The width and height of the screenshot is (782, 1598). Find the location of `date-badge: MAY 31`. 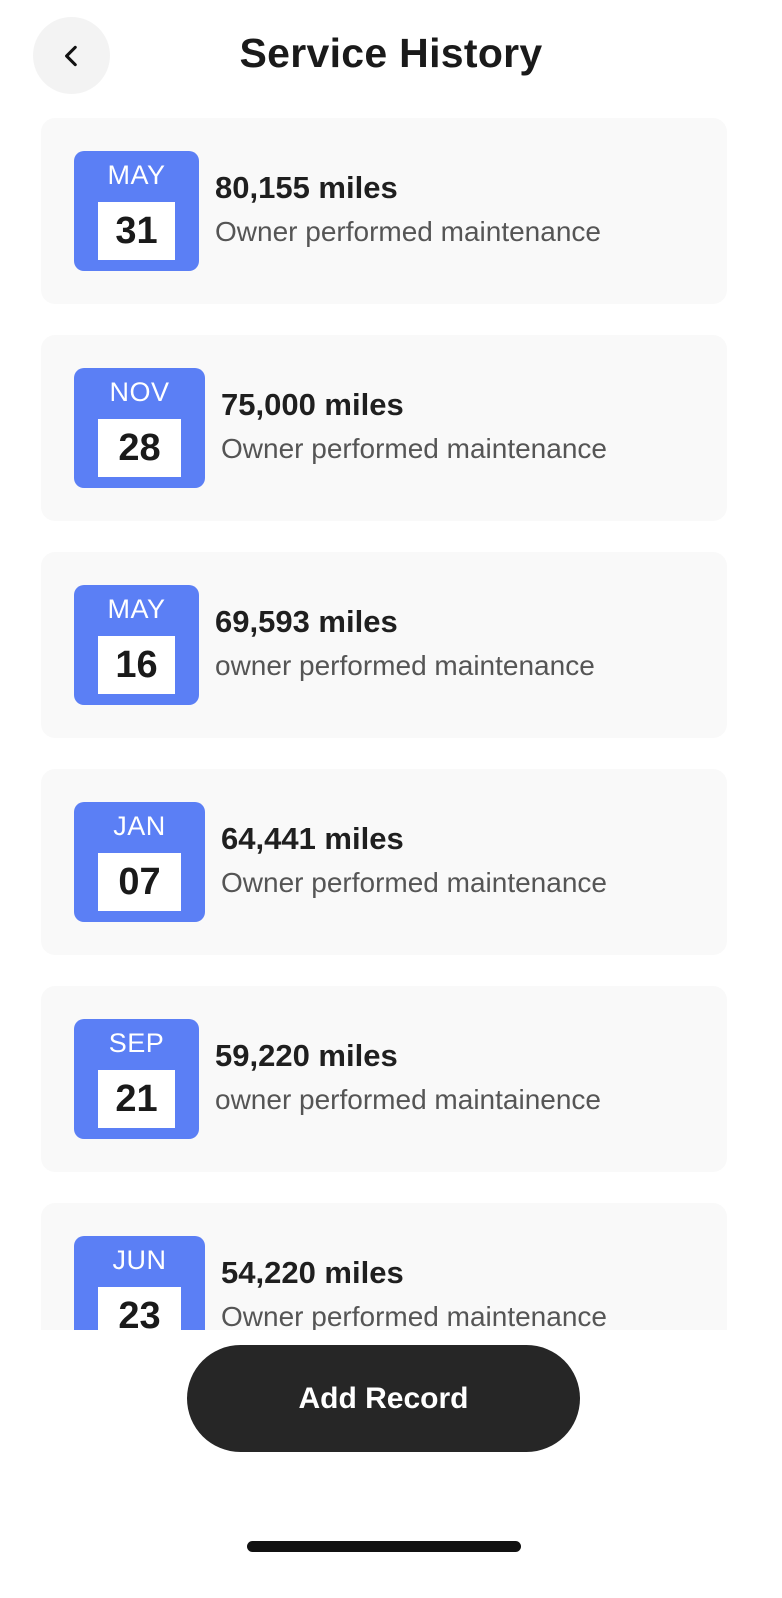

date-badge: MAY 31 is located at coordinates (136, 211).